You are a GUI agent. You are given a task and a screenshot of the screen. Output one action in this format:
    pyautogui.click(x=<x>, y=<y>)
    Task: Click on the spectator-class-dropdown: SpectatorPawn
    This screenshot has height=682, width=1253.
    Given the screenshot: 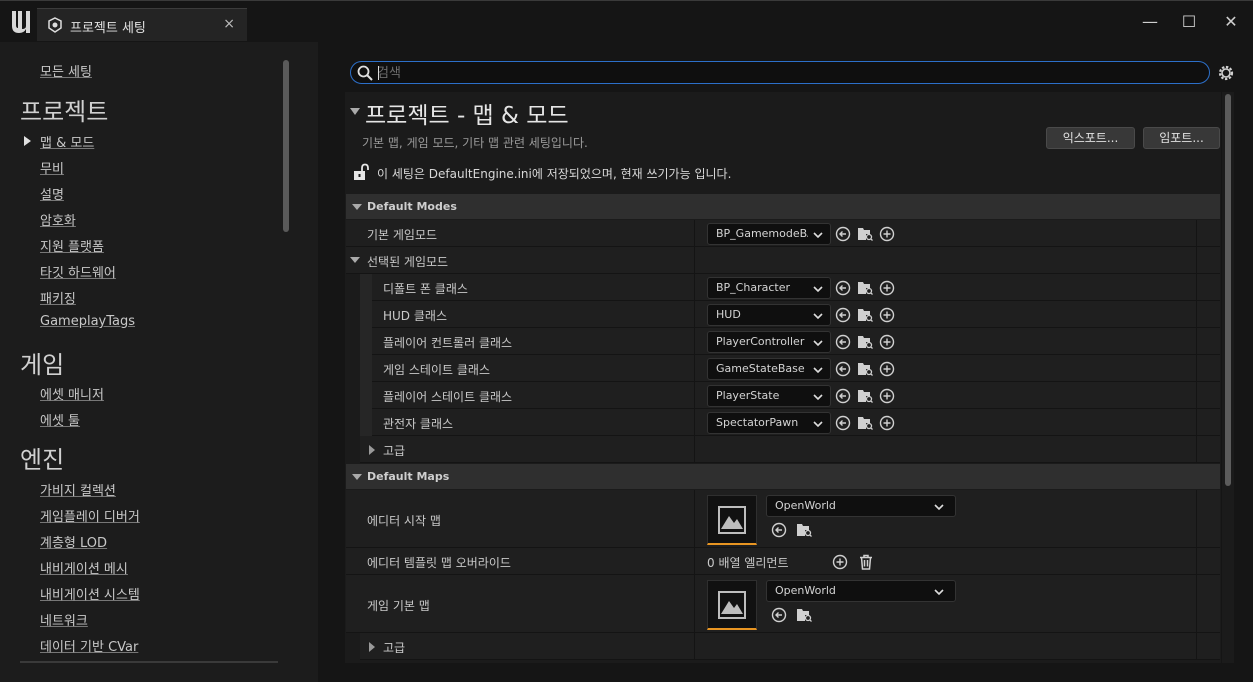 What is the action you would take?
    pyautogui.click(x=769, y=423)
    